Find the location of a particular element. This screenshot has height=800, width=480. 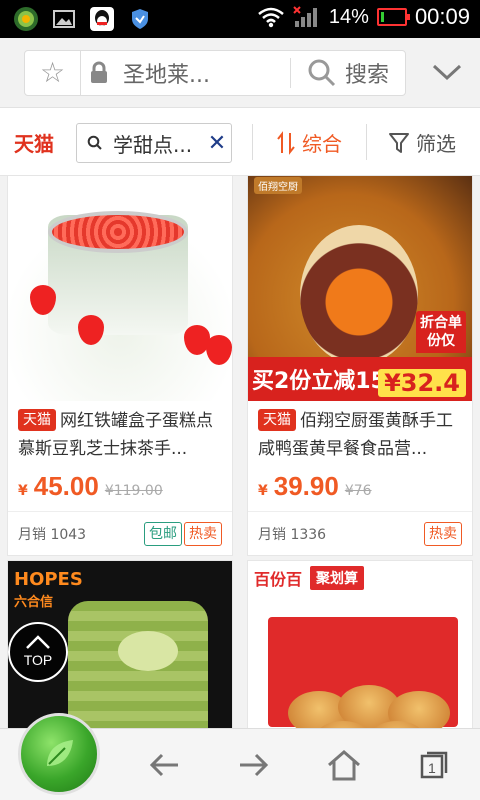

clear-search-button: ✕ is located at coordinates (217, 143).